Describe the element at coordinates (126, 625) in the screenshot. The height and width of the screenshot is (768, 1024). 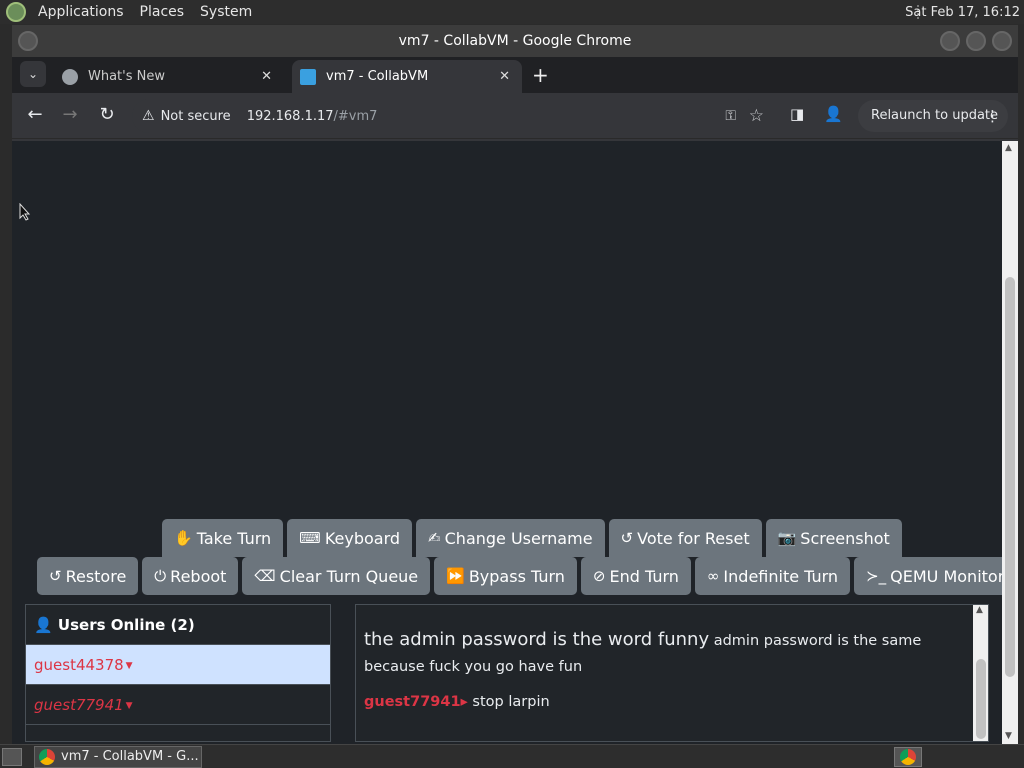
I see `users-online-title: Users Online (2)` at that location.